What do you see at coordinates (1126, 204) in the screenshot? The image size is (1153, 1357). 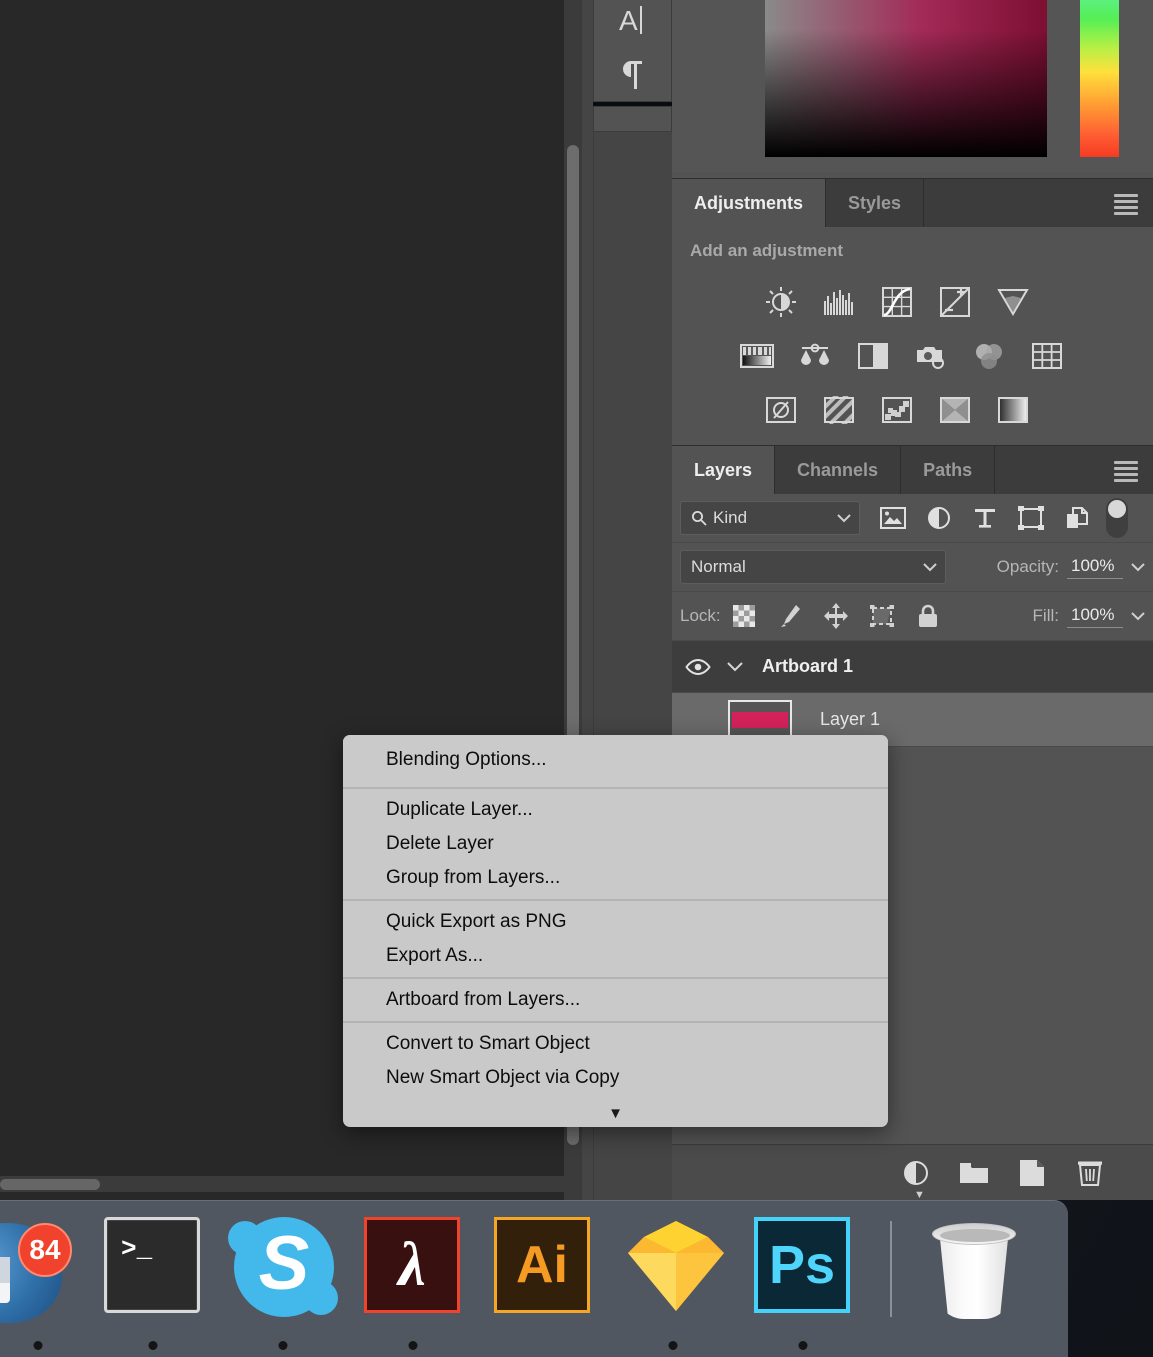 I see `adjustments-panel-menu-icon` at bounding box center [1126, 204].